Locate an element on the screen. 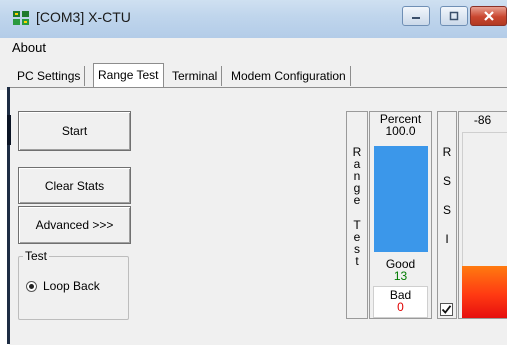 Image resolution: width=507 pixels, height=345 pixels. tab-range-test: Range Test is located at coordinates (128, 75).